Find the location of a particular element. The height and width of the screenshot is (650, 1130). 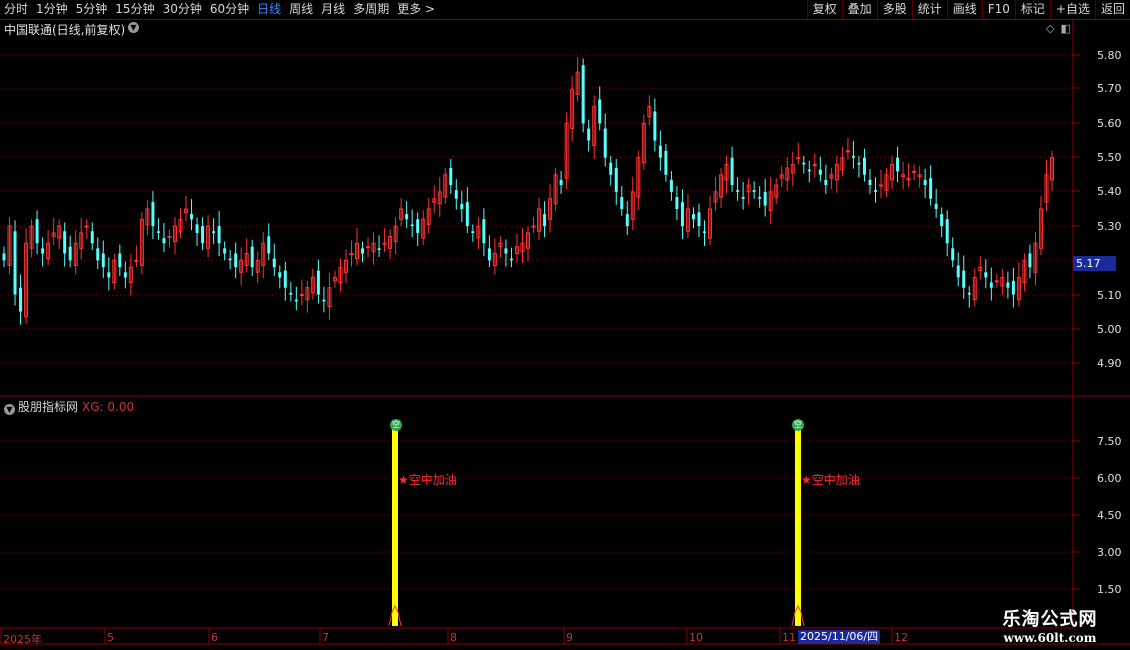

signal-label: ★空中加油 is located at coordinates (427, 480).